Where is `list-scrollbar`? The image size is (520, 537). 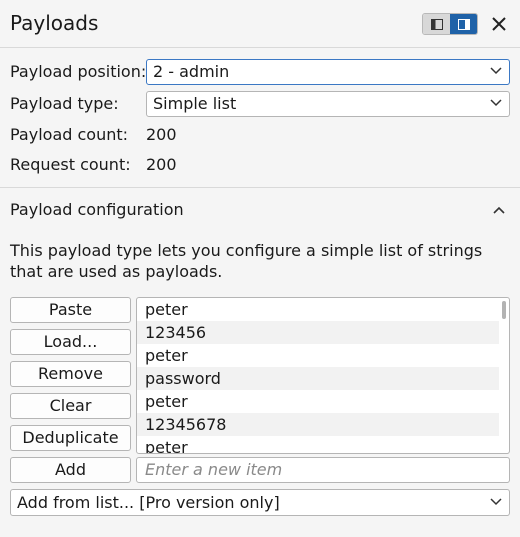
list-scrollbar is located at coordinates (504, 310).